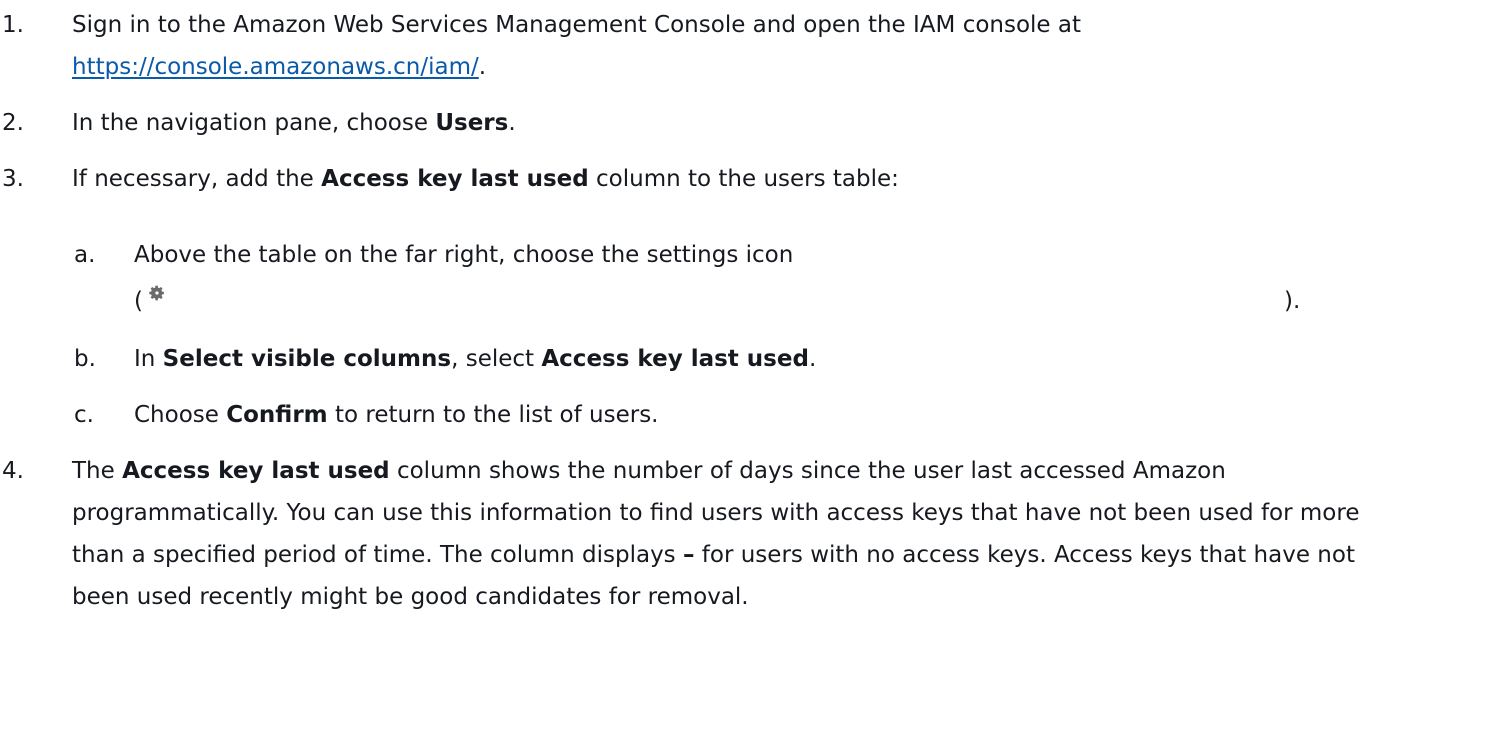  What do you see at coordinates (85, 255) in the screenshot?
I see `substep-letter: a.` at bounding box center [85, 255].